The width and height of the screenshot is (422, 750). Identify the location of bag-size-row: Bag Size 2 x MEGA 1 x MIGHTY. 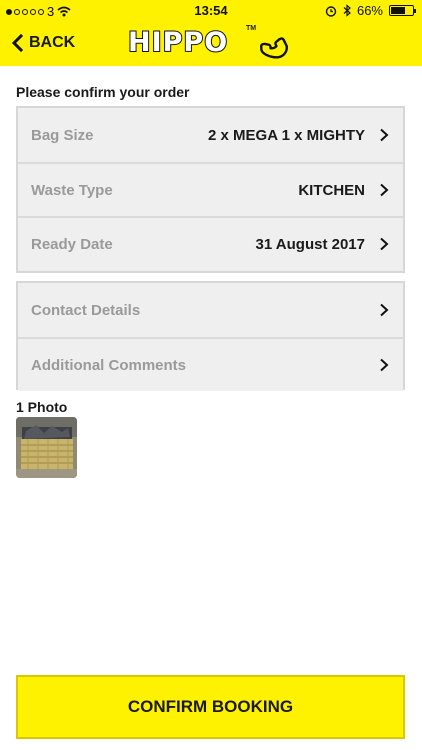
(210, 135).